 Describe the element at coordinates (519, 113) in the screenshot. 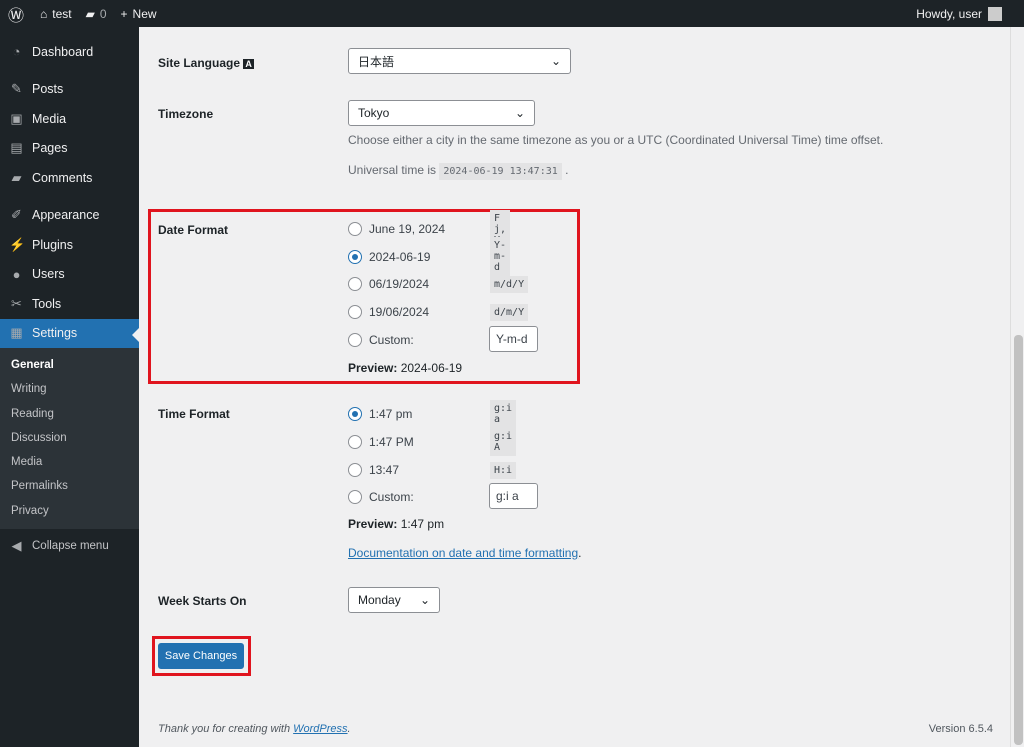

I see `chevron-down-icon: ⌄` at that location.